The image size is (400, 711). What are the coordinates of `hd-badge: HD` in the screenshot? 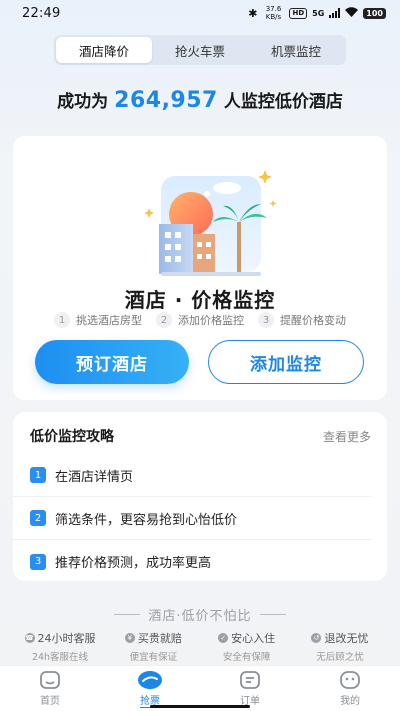 It's located at (298, 13).